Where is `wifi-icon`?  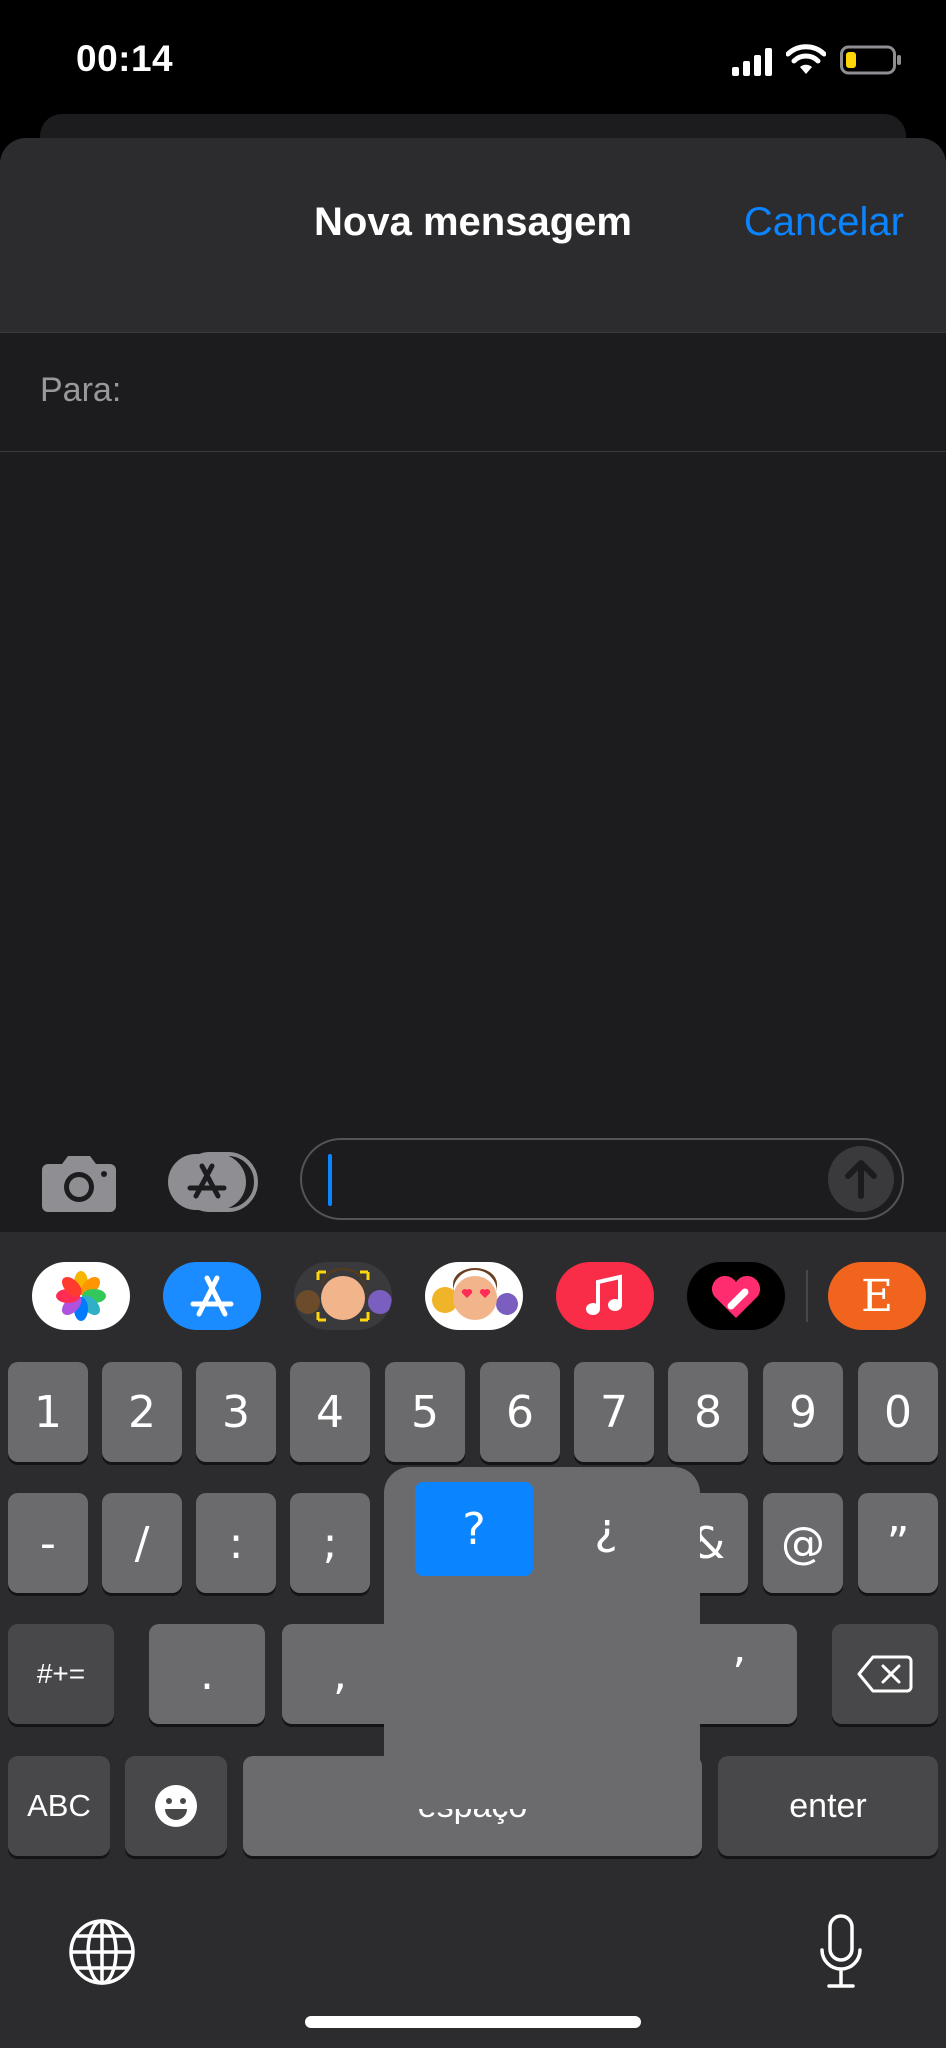
wifi-icon is located at coordinates (806, 59).